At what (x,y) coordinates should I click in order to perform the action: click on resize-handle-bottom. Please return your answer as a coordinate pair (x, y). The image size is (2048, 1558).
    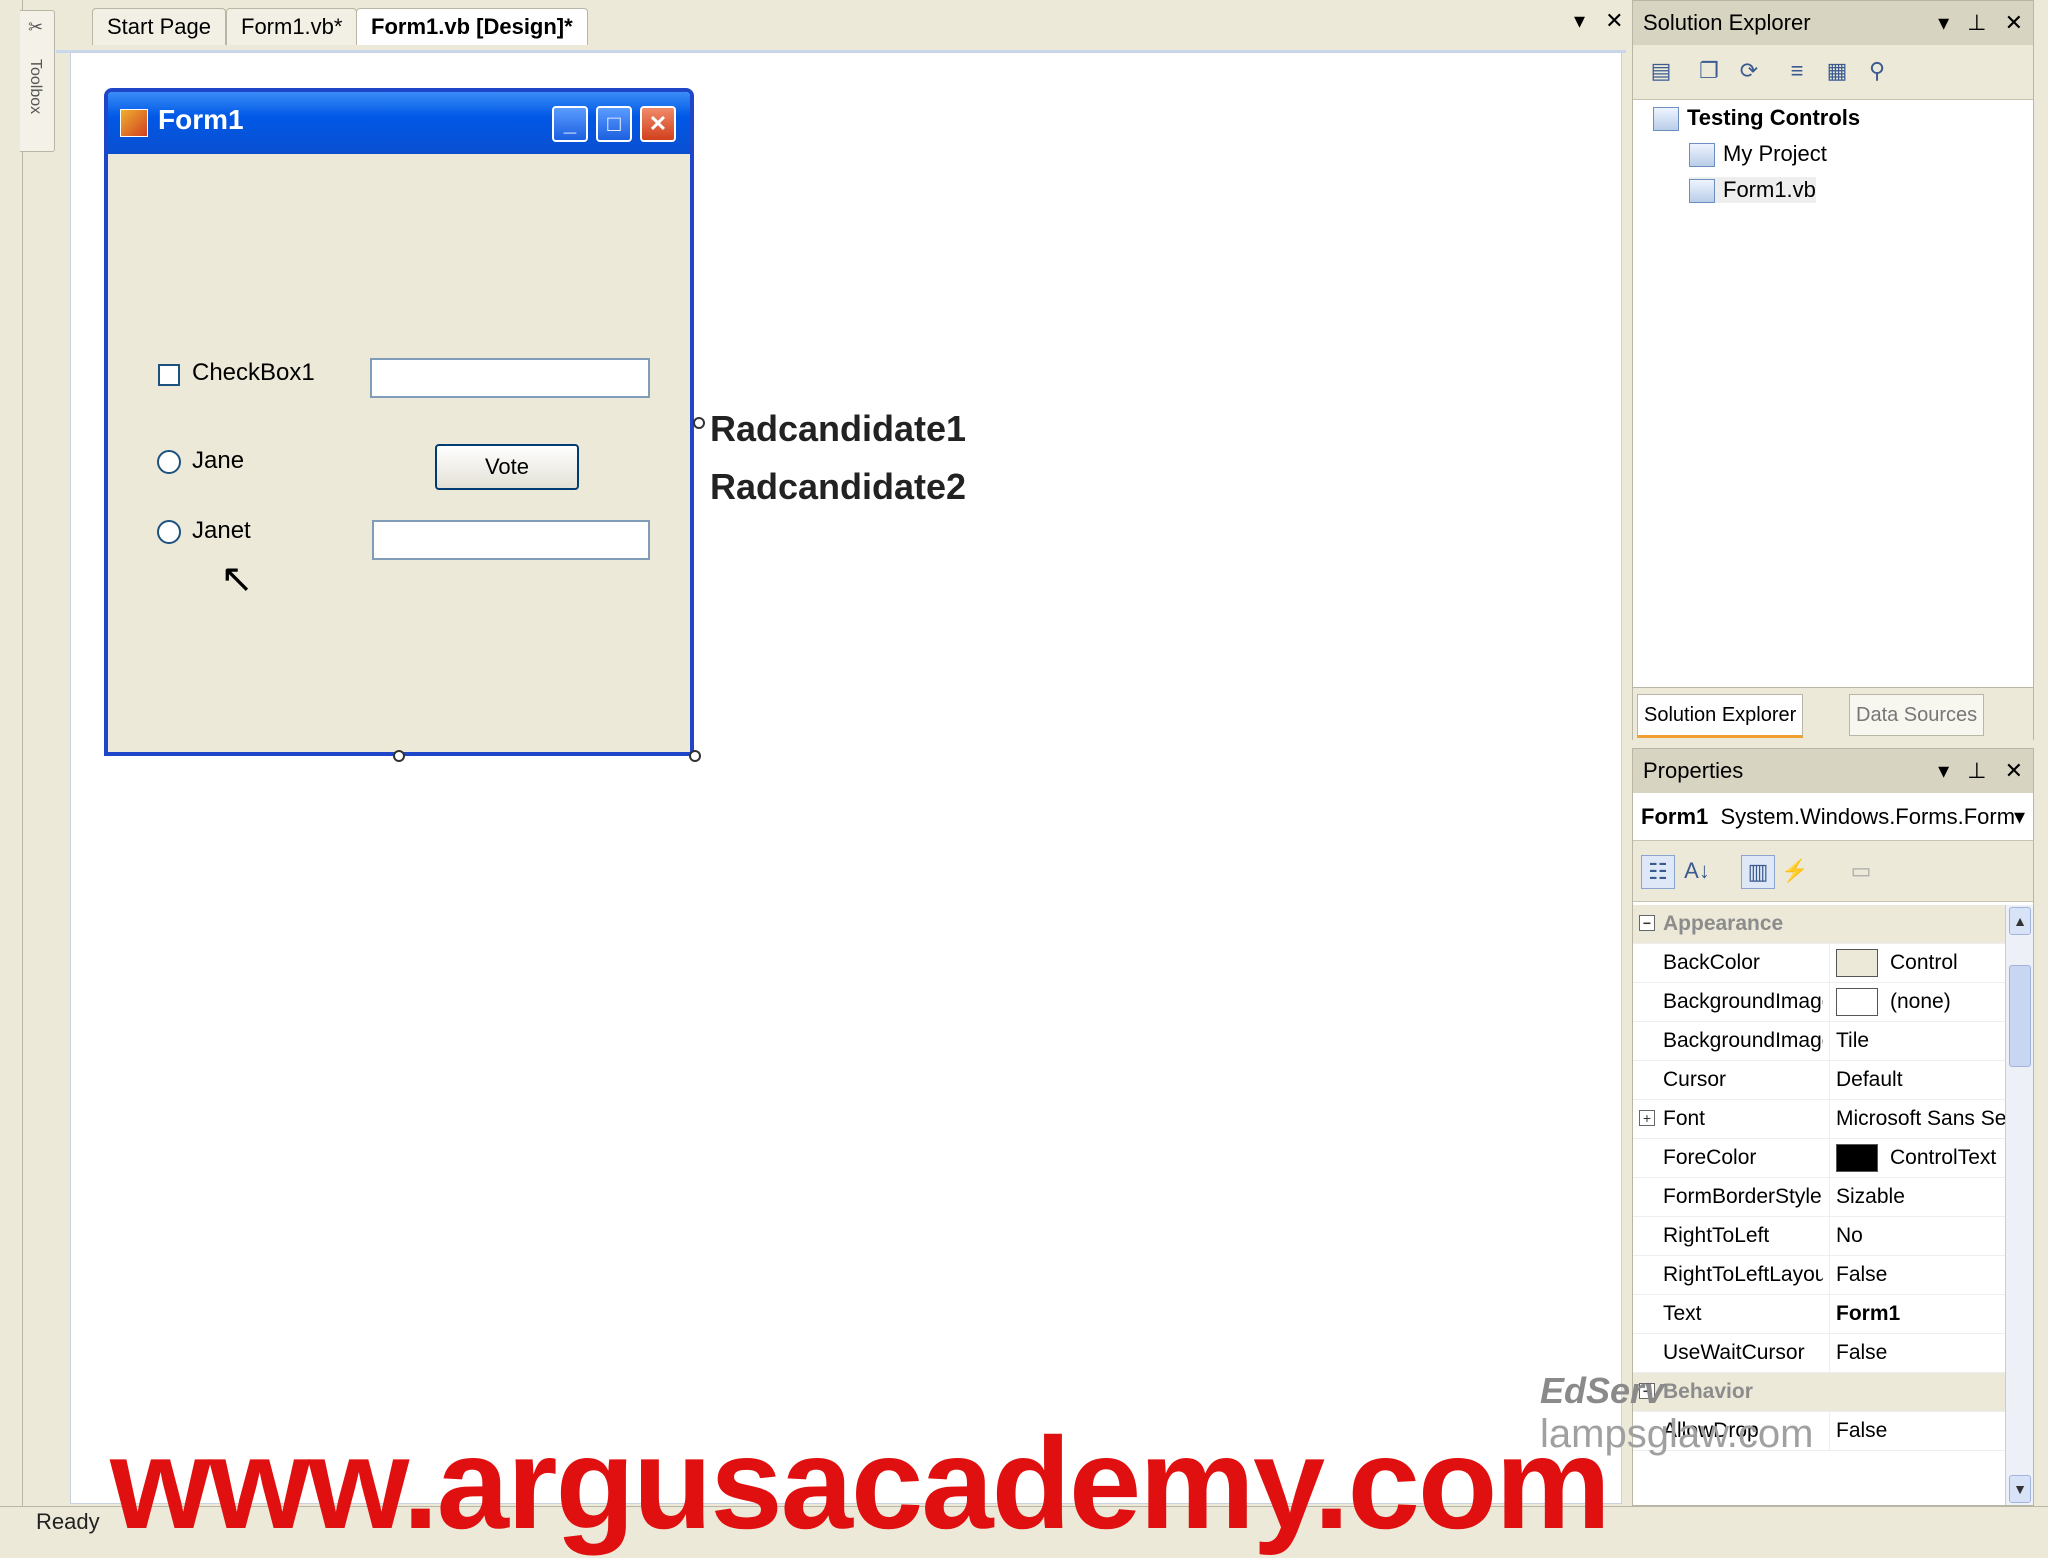
    Looking at the image, I should click on (399, 756).